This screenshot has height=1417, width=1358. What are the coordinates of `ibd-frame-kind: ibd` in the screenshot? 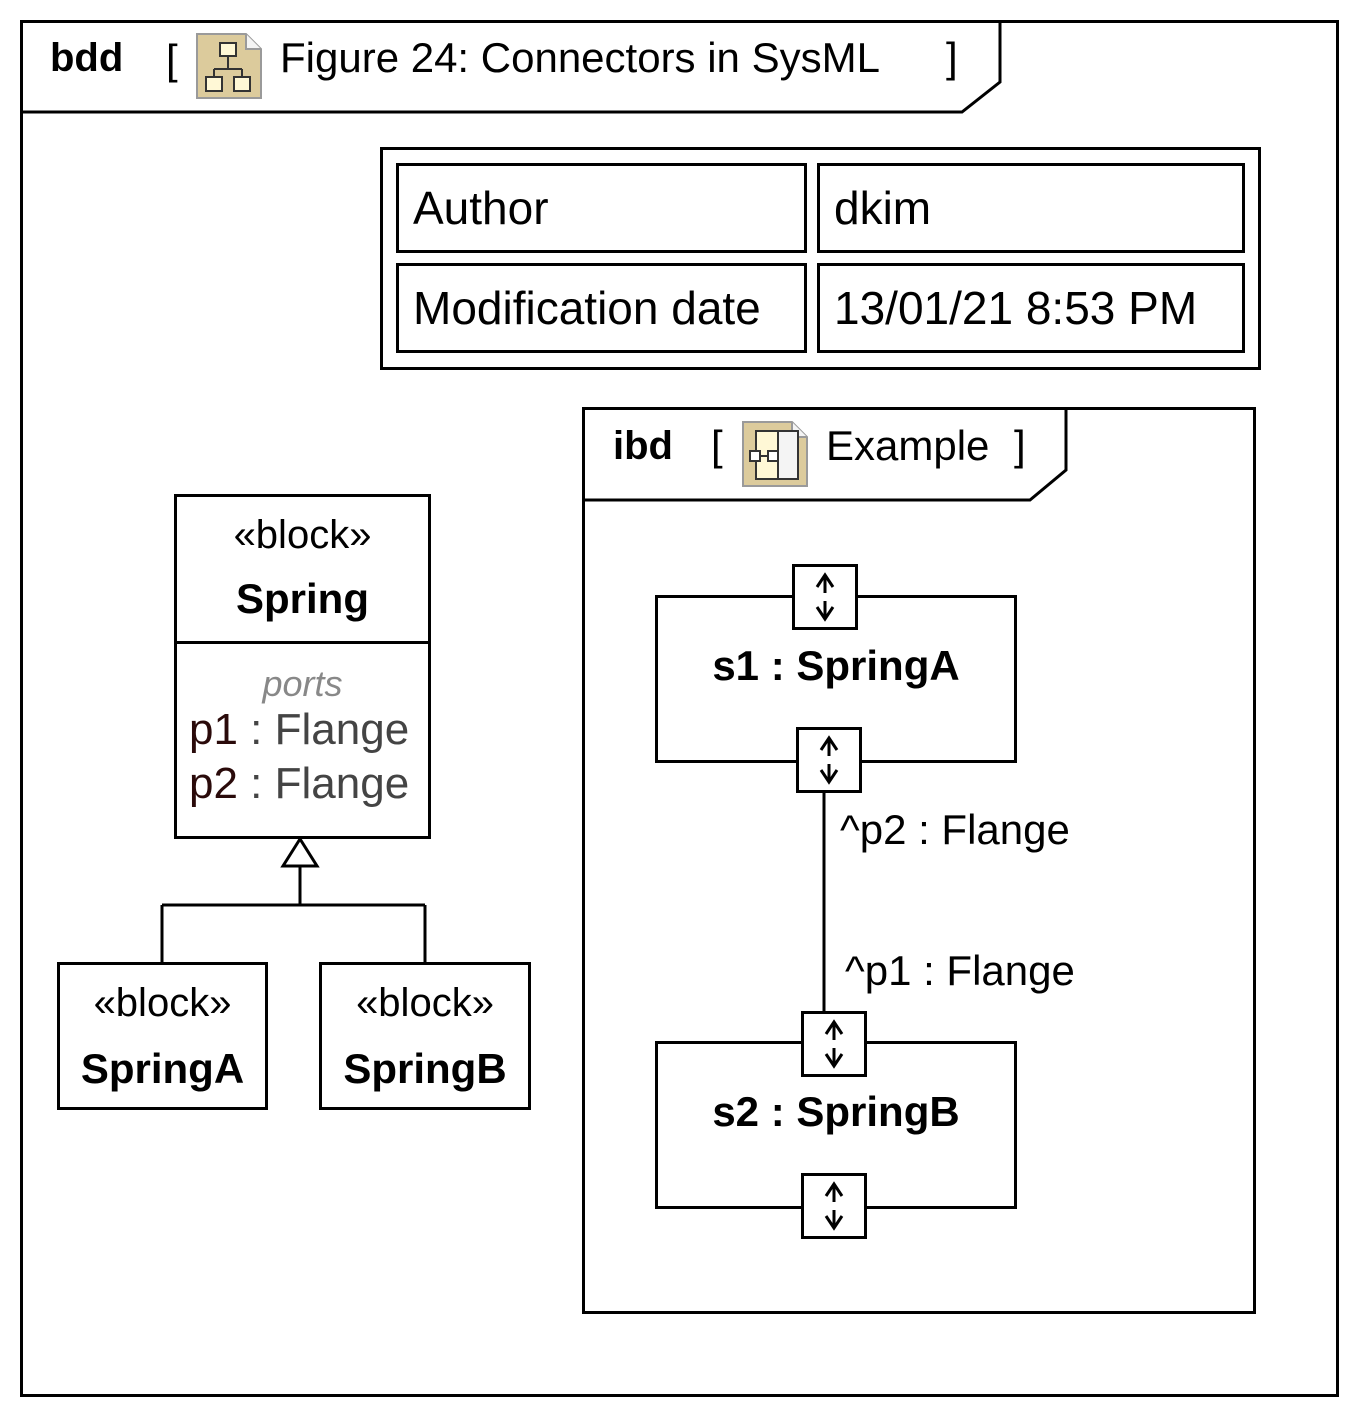 It's located at (643, 446).